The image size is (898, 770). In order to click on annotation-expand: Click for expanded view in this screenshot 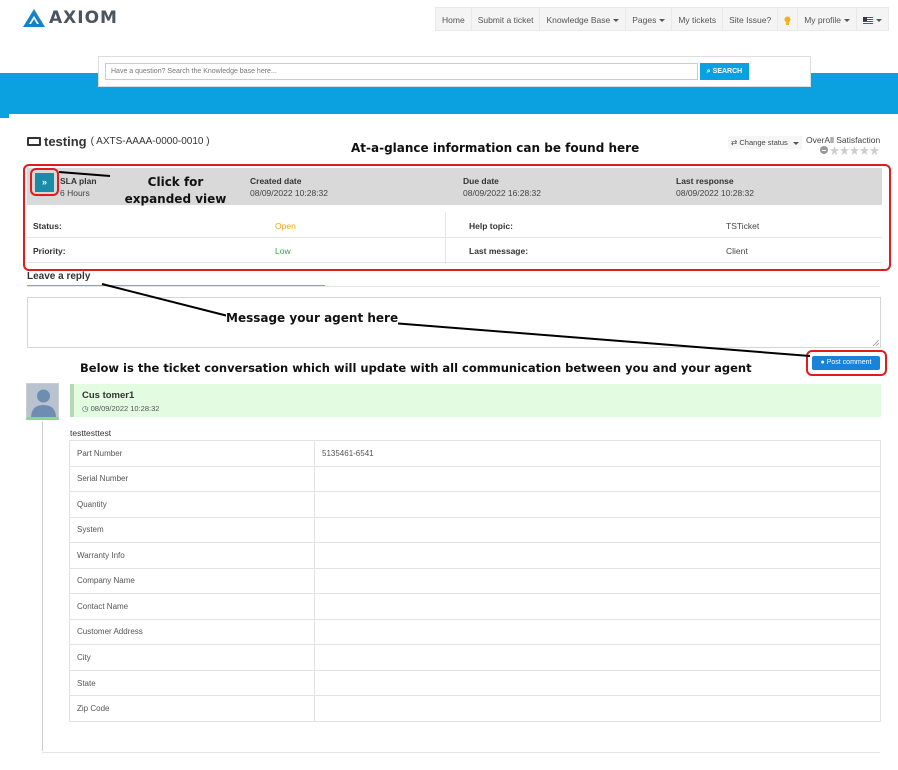, I will do `click(175, 190)`.